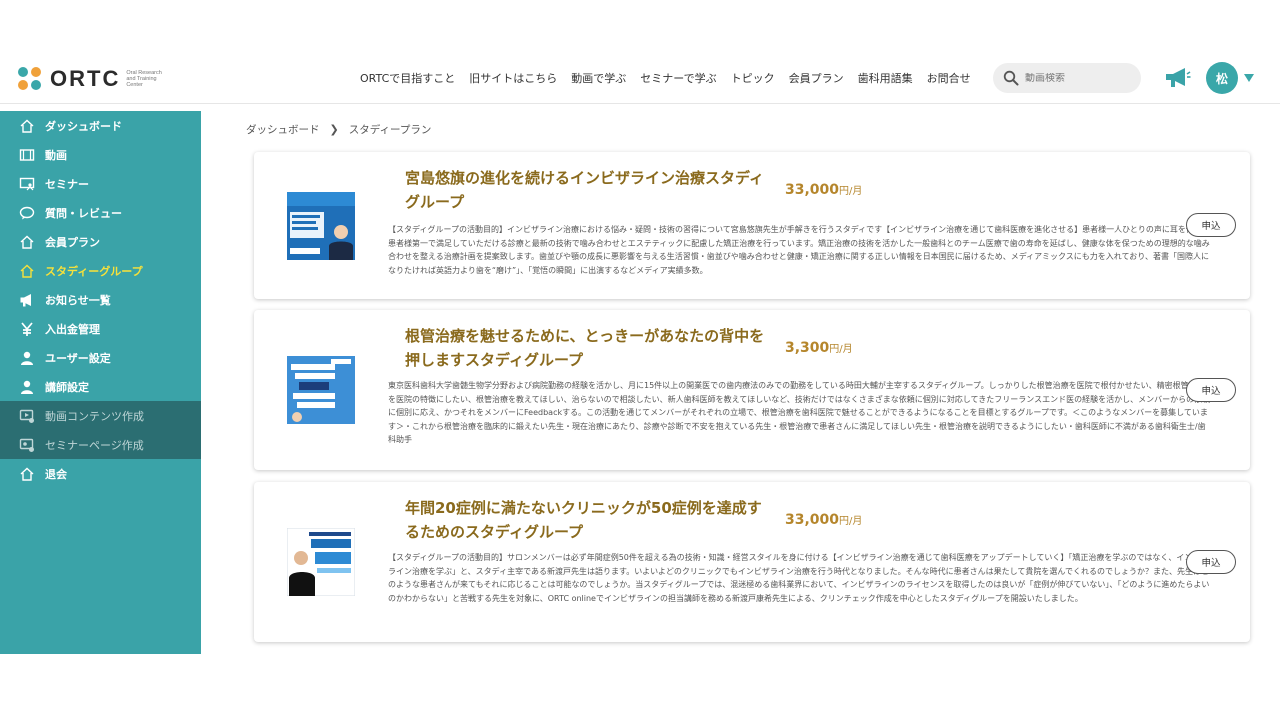  I want to click on avatar: 松, so click(1222, 78).